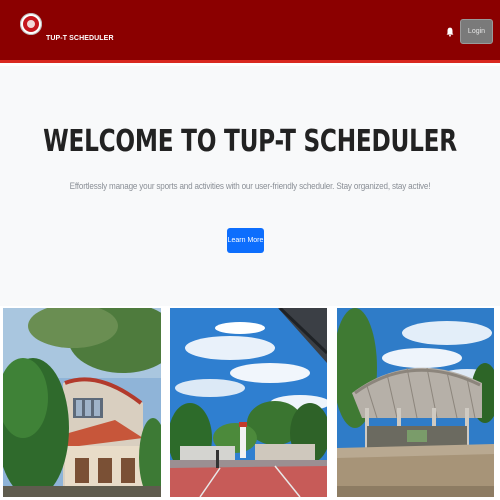 This screenshot has height=500, width=500. I want to click on brand-name: TUP-T SCHEDULER, so click(80, 38).